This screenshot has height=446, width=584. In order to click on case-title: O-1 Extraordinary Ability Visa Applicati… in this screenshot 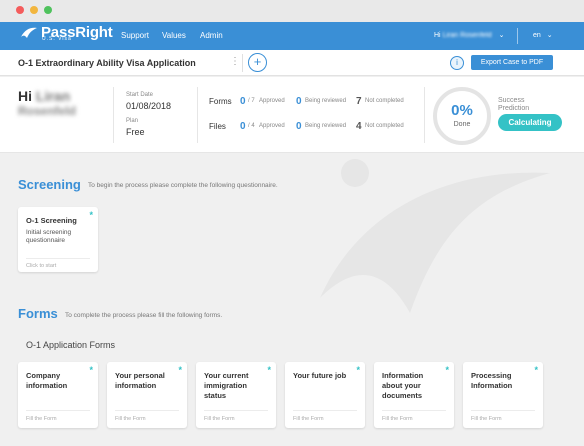, I will do `click(107, 63)`.